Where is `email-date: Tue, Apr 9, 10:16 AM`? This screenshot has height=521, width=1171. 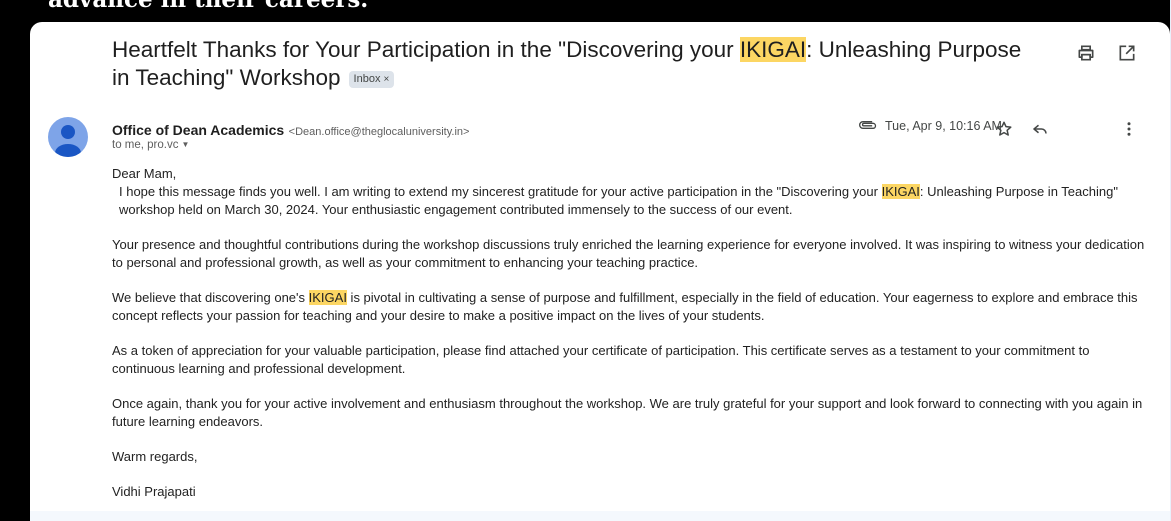 email-date: Tue, Apr 9, 10:16 AM is located at coordinates (943, 126).